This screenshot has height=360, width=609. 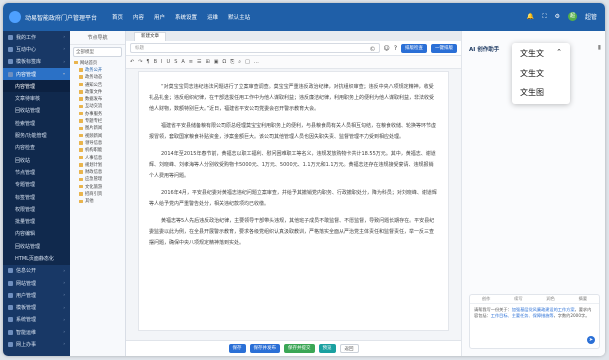 What do you see at coordinates (99, 62) in the screenshot?
I see `tree-node: 网站首页` at bounding box center [99, 62].